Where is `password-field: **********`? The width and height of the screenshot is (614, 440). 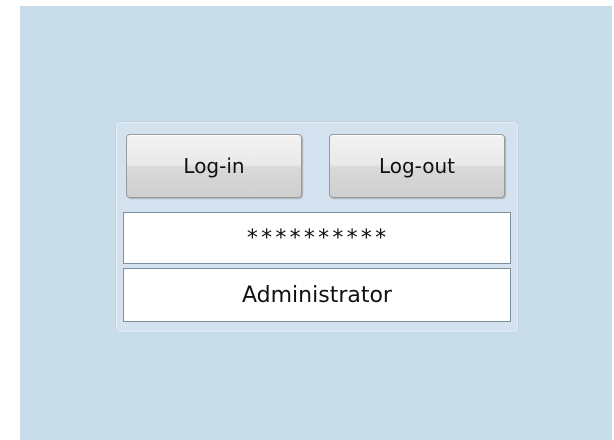 password-field: ********** is located at coordinates (317, 238).